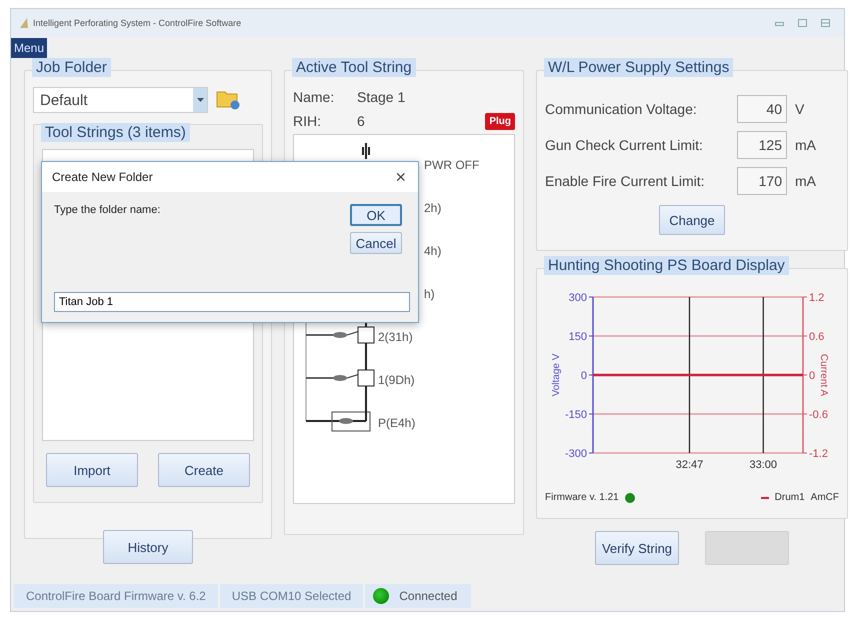 This screenshot has width=850, height=618. I want to click on field-label: Enable Fire Current Limit:, so click(625, 181).